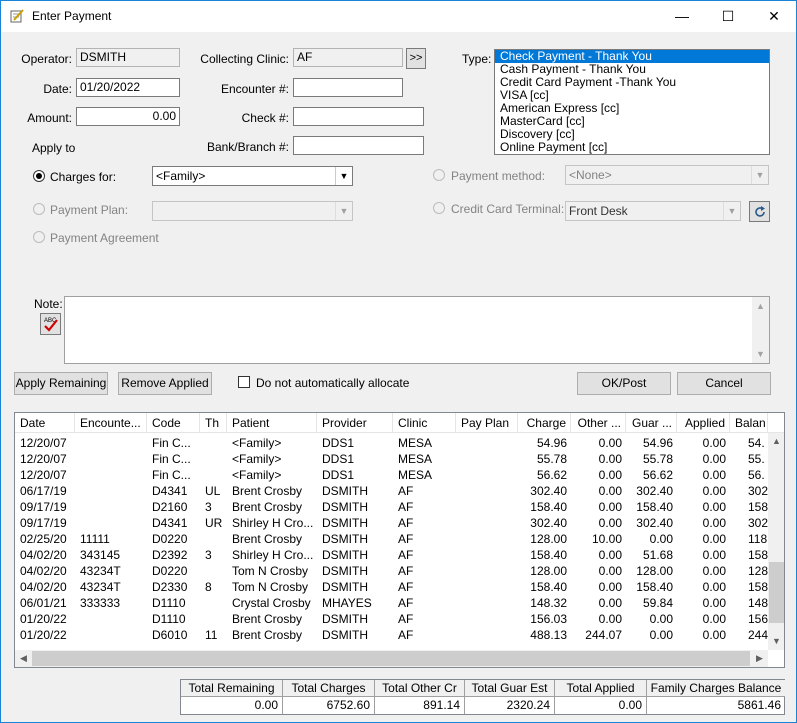 The image size is (797, 723). I want to click on total-charges-label: Total Charges, so click(329, 688).